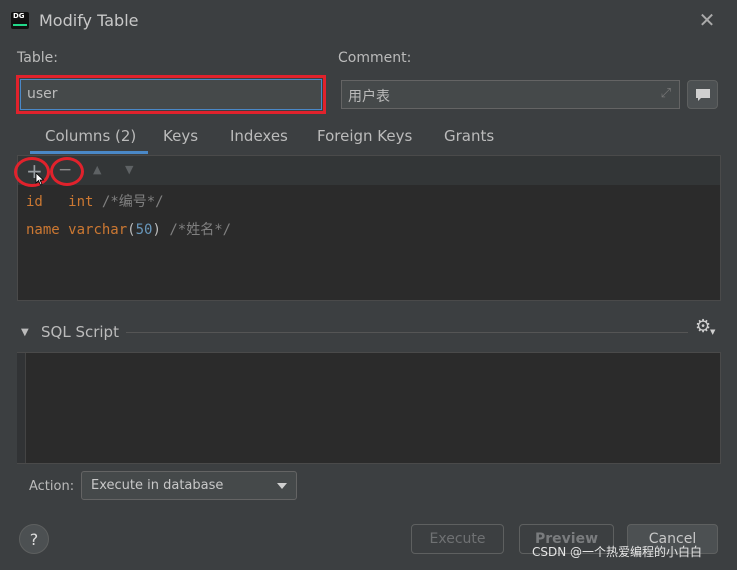  I want to click on watermark: CSDN @一个热爱编程的小白白, so click(617, 552).